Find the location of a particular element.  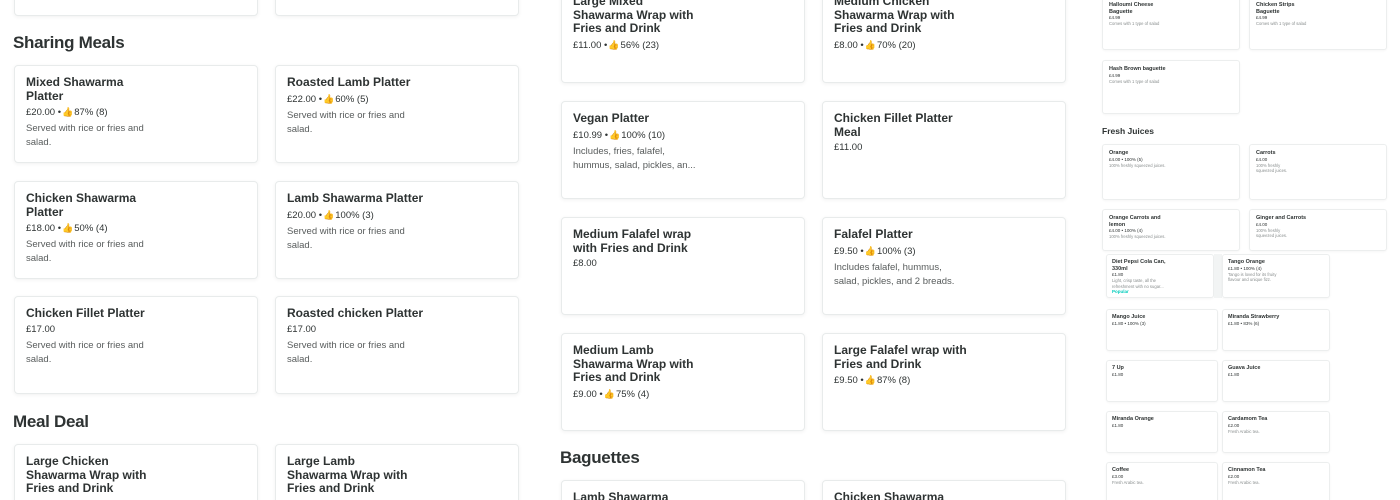

popular-badge: Popular is located at coordinates (1120, 291).